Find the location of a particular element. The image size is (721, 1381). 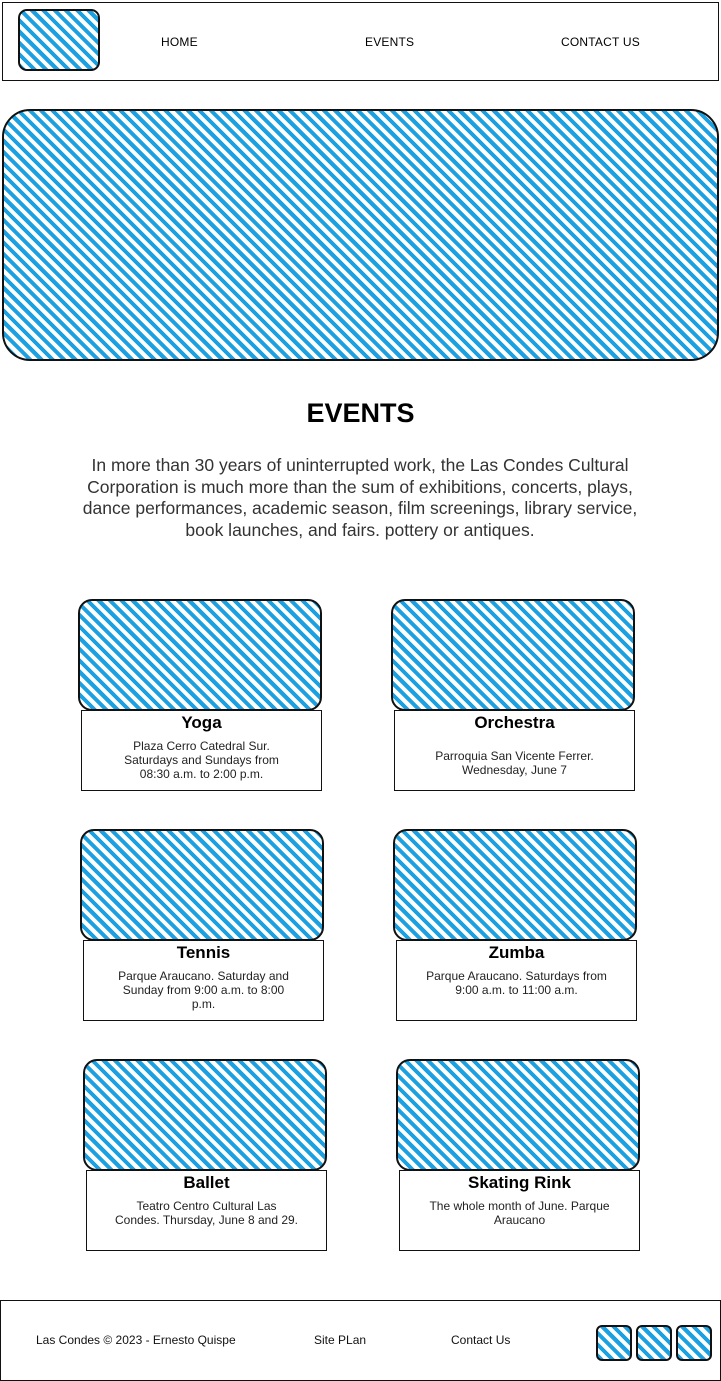

event-card-image-skating-rink is located at coordinates (518, 1115).